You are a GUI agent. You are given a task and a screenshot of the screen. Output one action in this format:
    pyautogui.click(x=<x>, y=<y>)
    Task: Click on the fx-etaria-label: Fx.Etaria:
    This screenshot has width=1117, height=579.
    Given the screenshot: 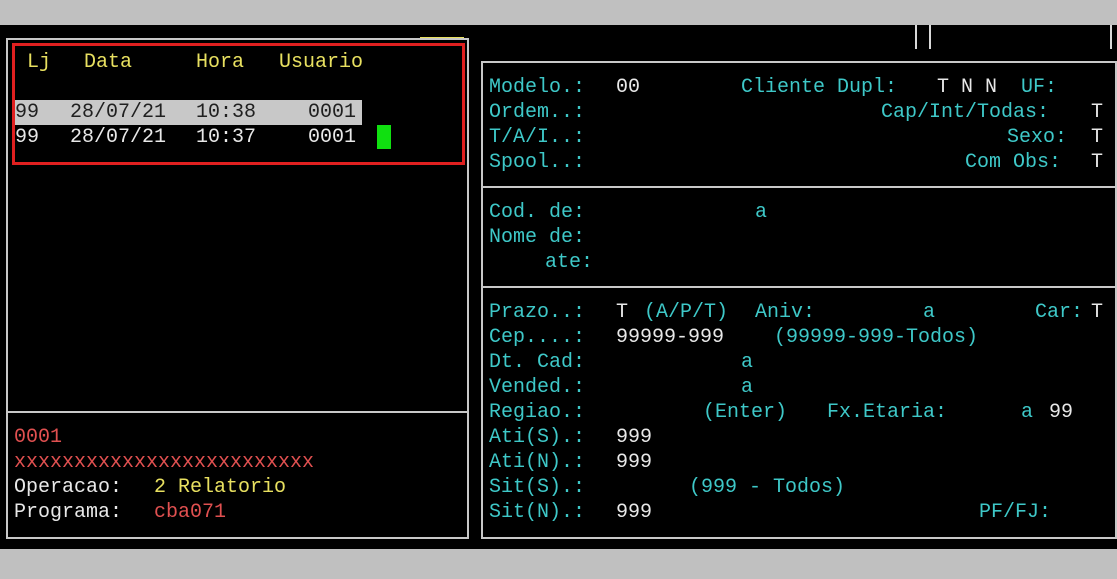 What is the action you would take?
    pyautogui.click(x=887, y=412)
    